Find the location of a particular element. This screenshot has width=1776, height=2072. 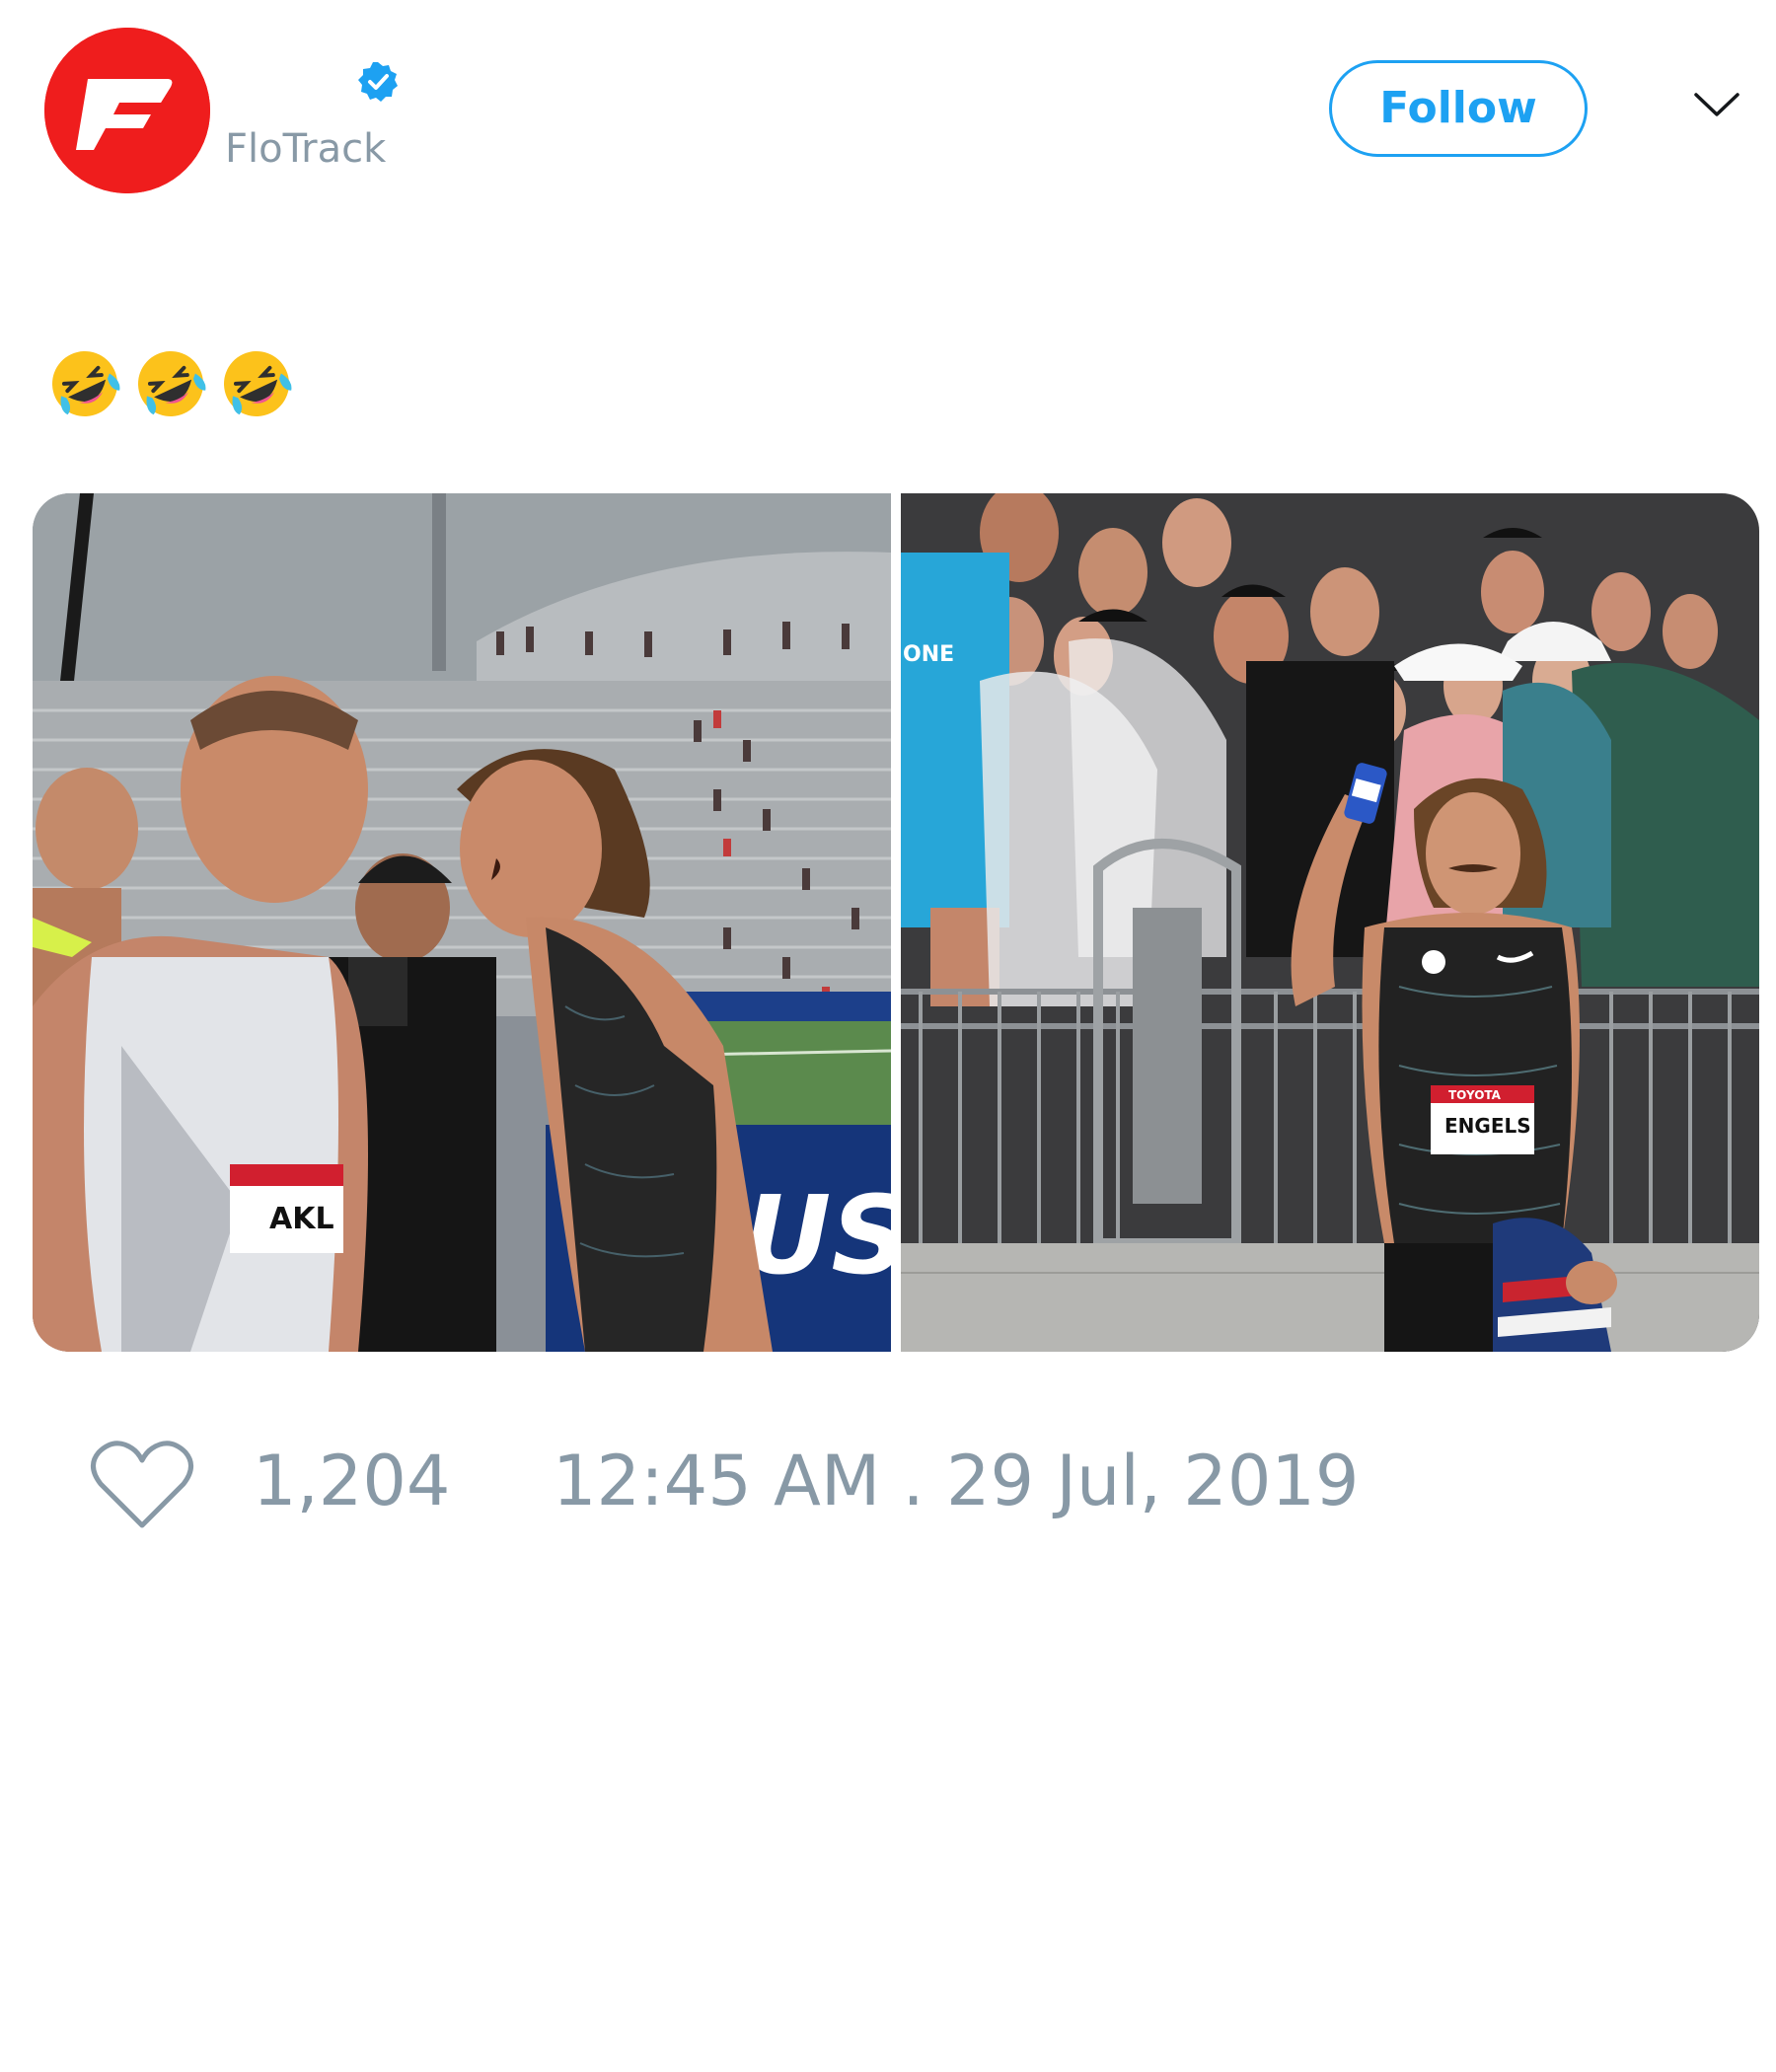

heart-icon is located at coordinates (142, 1484).